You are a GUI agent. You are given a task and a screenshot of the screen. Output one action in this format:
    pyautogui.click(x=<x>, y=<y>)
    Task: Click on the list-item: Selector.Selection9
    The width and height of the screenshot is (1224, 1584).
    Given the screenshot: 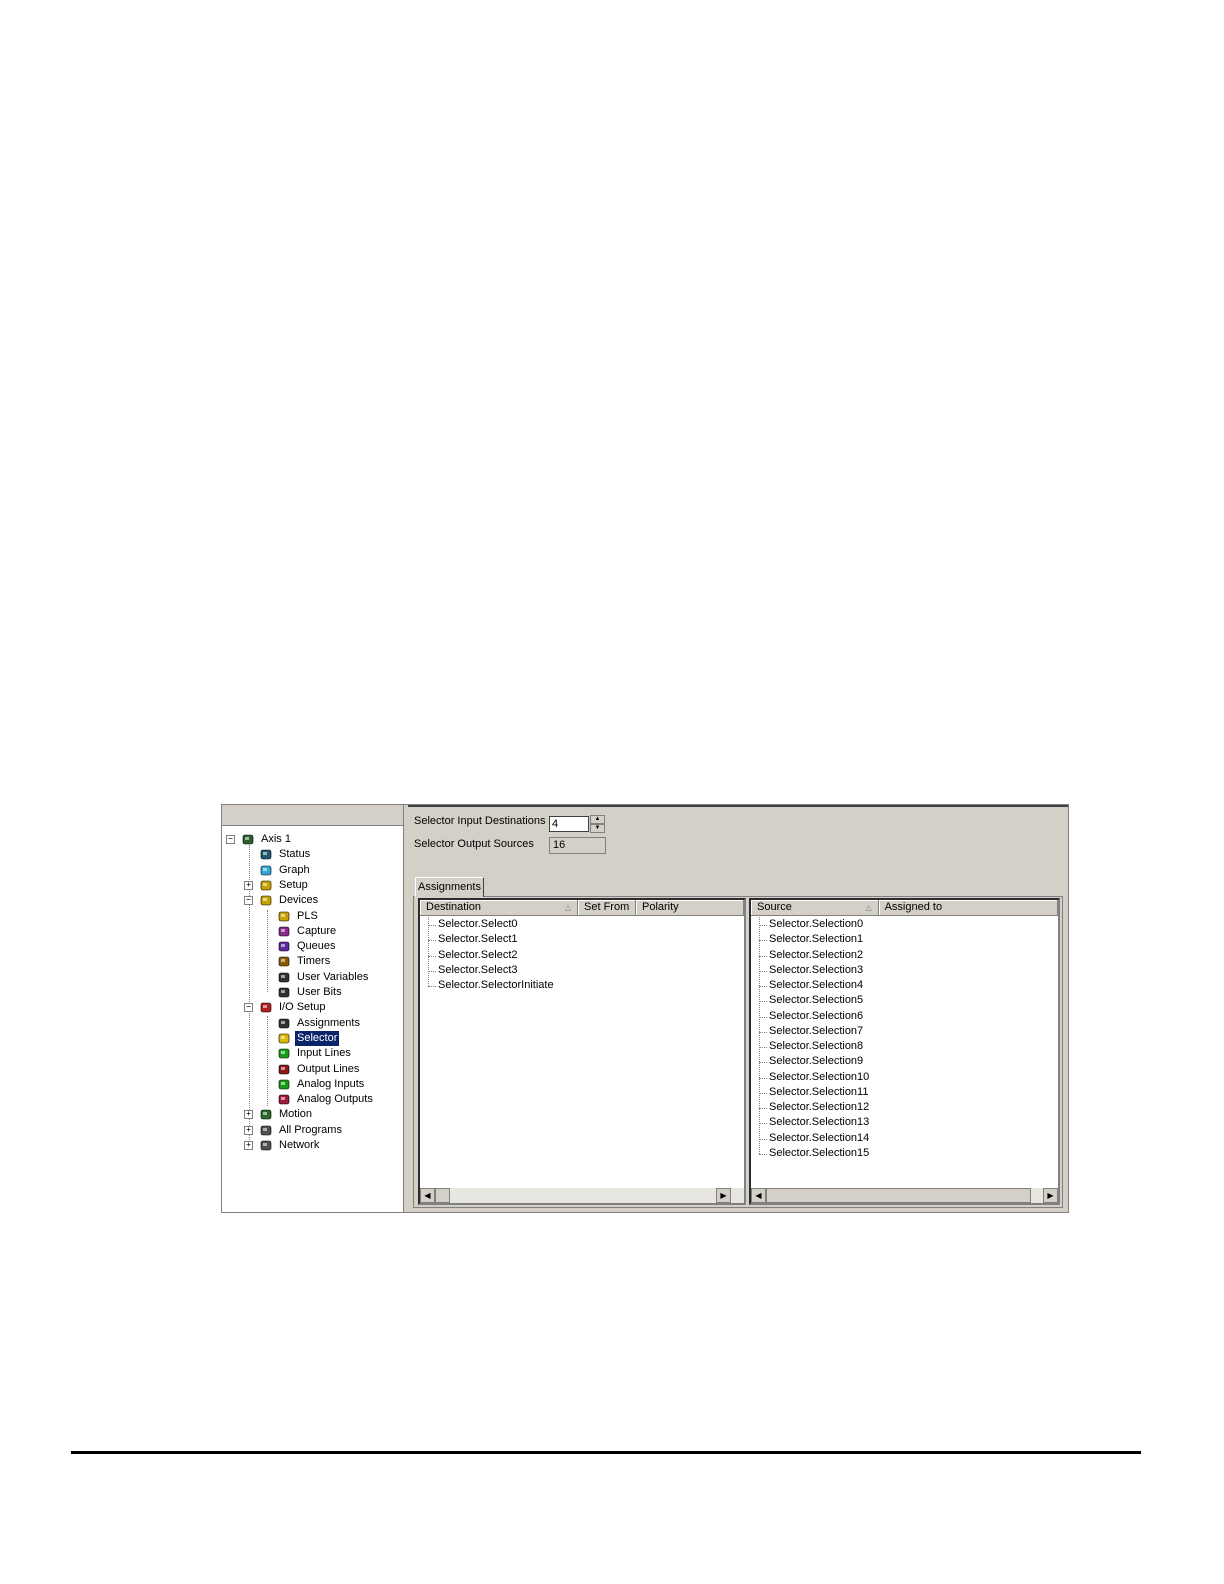 What is the action you would take?
    pyautogui.click(x=904, y=1061)
    